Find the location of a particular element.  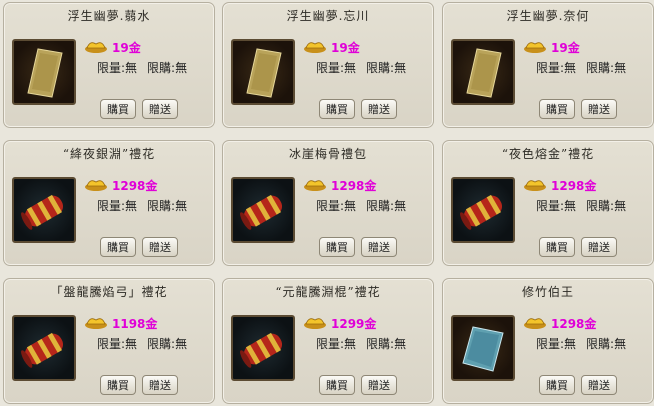

cloth-item-icon is located at coordinates (483, 349).